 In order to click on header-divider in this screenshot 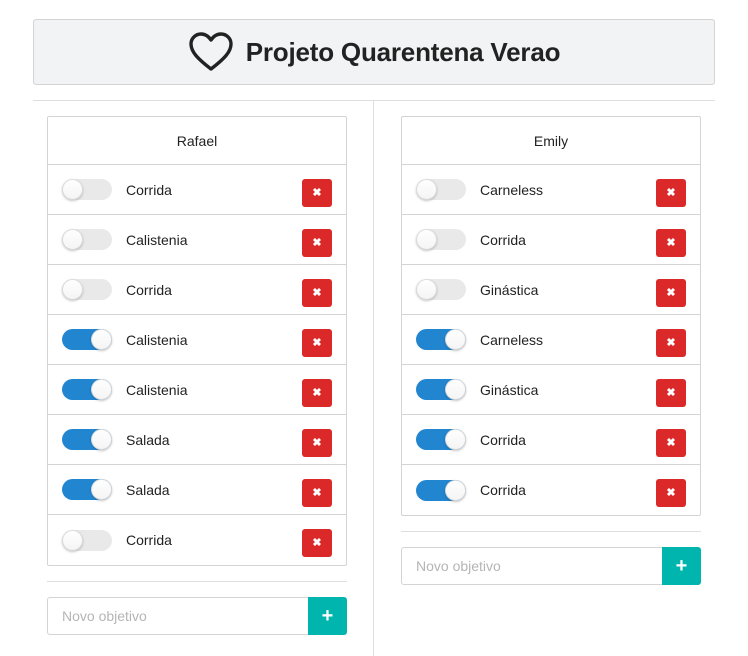, I will do `click(374, 100)`.